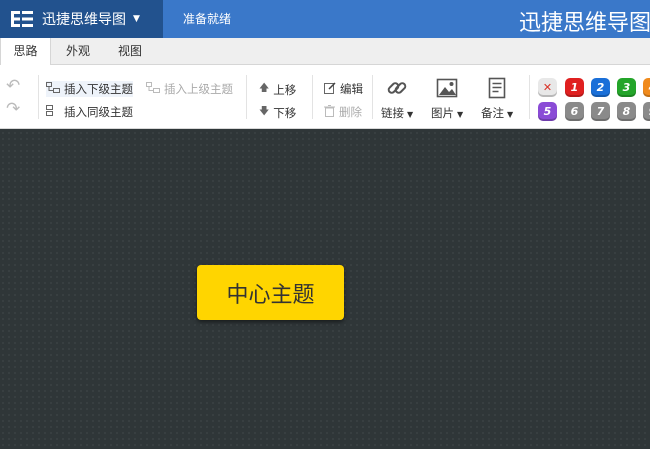 The width and height of the screenshot is (650, 449). I want to click on move-up-label: 上移, so click(285, 89).